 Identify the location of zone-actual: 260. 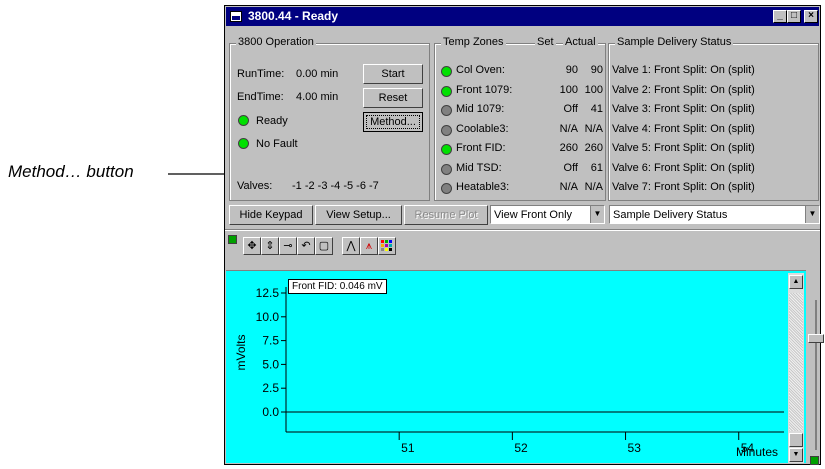
(593, 148).